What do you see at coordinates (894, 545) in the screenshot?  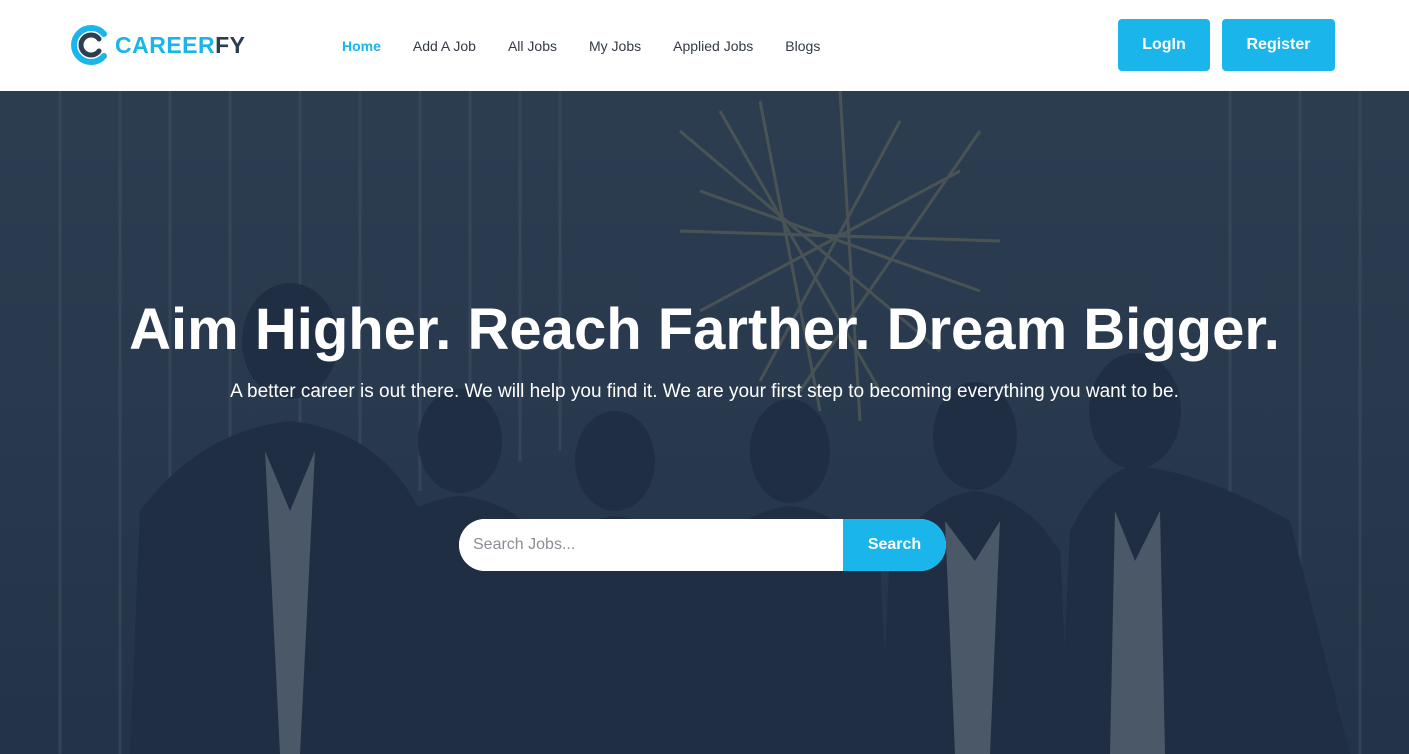 I see `search-button: Search` at bounding box center [894, 545].